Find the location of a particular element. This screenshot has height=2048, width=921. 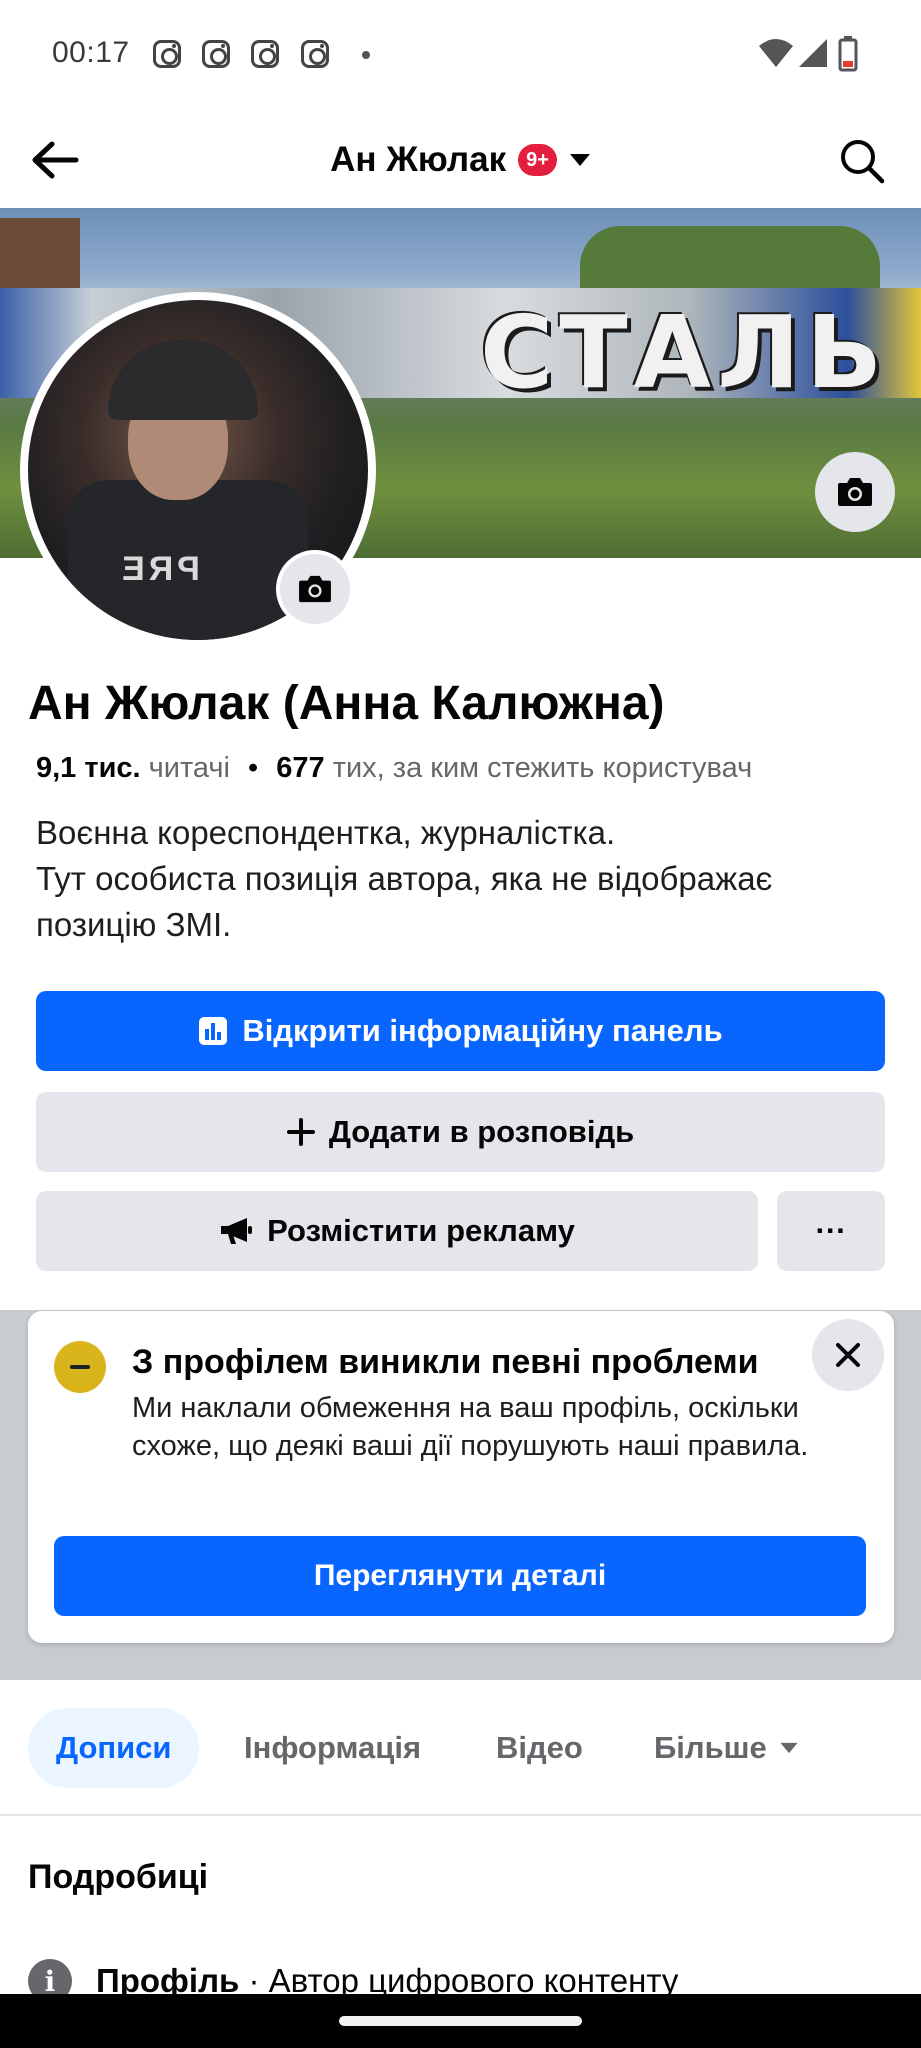

tab-label: Дописи is located at coordinates (114, 1747).